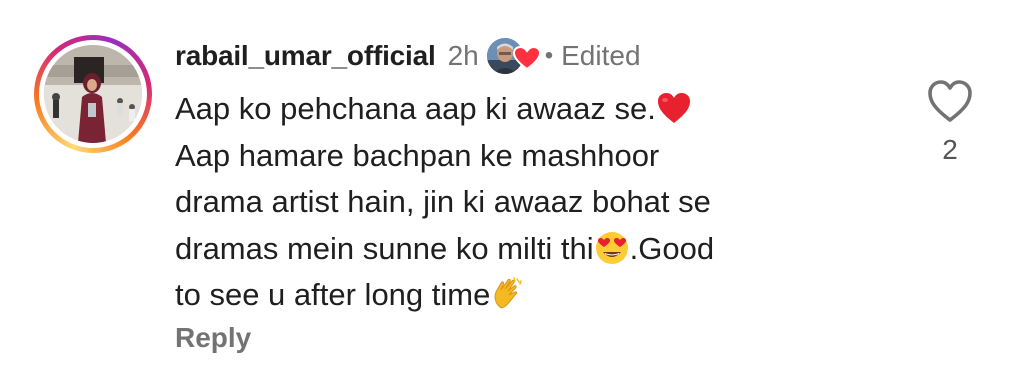 The image size is (1024, 384). Describe the element at coordinates (213, 338) in the screenshot. I see `reply-button: Reply` at that location.